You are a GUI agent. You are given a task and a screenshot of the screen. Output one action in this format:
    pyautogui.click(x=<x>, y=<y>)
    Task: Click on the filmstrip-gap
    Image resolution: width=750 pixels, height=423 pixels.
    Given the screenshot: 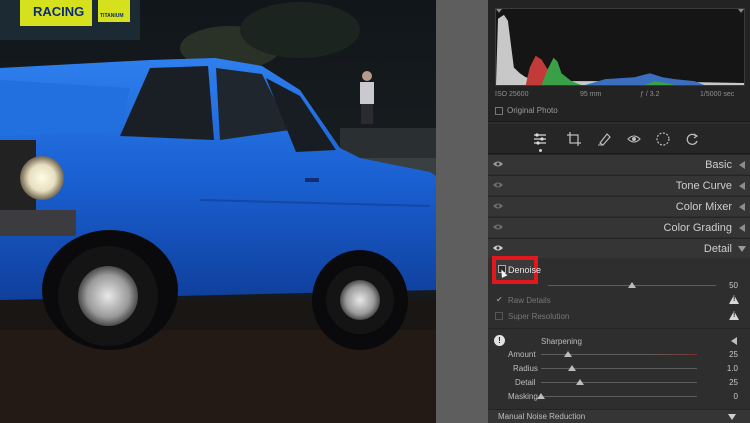 What is the action you would take?
    pyautogui.click(x=462, y=211)
    